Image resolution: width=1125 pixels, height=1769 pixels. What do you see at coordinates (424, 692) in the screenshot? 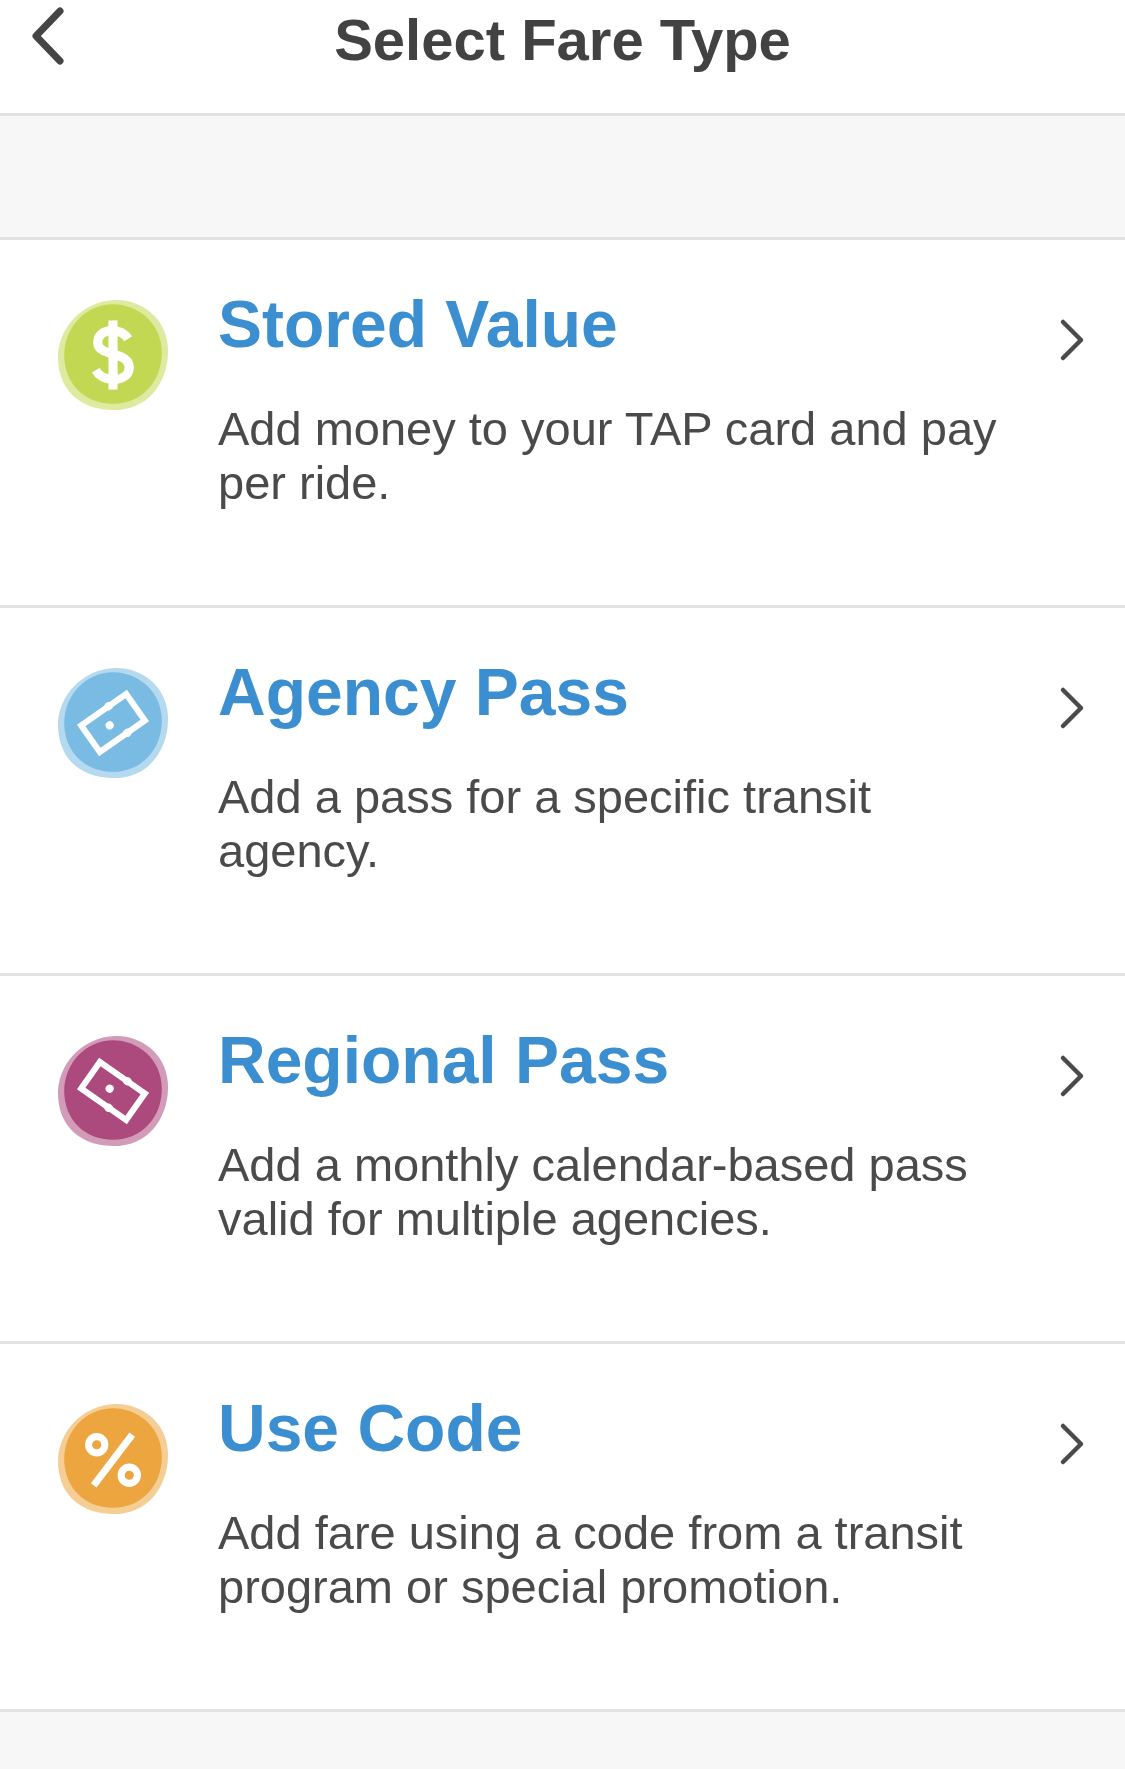
I see `fare-title: Agency Pass` at bounding box center [424, 692].